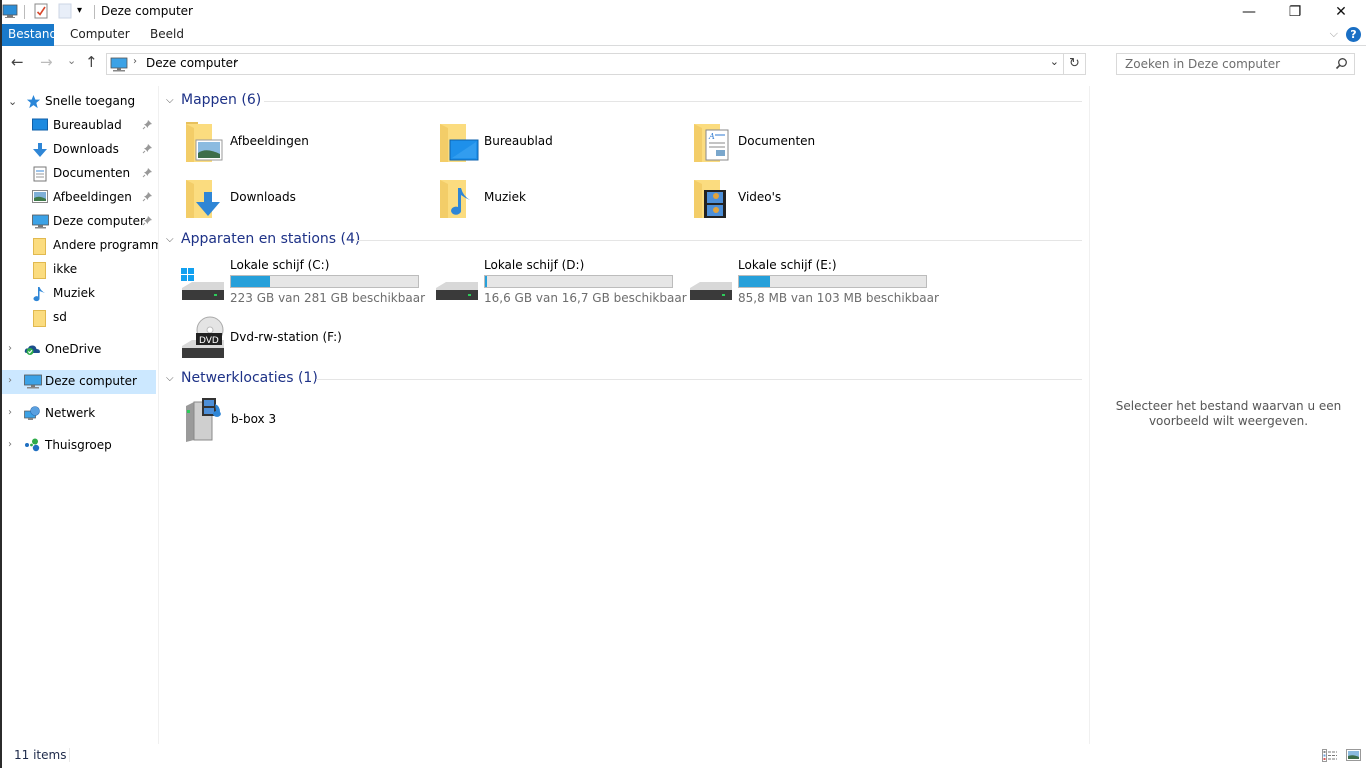  What do you see at coordinates (1249, 12) in the screenshot?
I see `minimize-button: —` at bounding box center [1249, 12].